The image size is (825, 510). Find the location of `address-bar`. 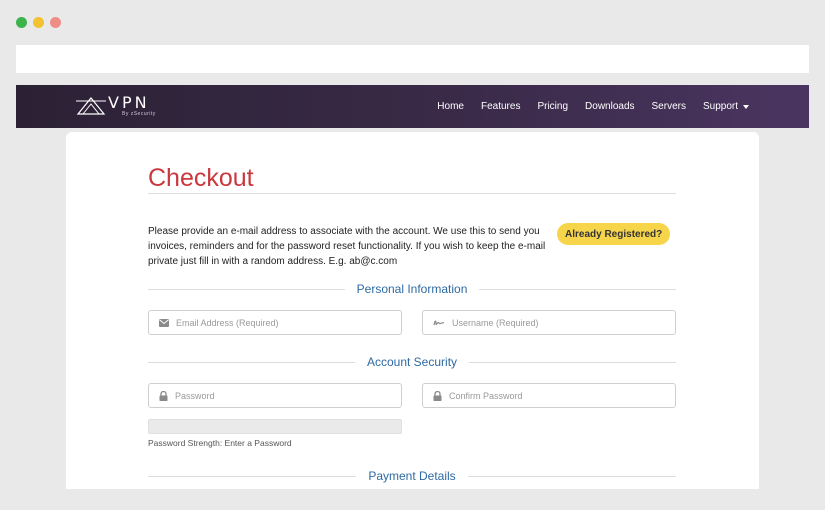

address-bar is located at coordinates (412, 59).